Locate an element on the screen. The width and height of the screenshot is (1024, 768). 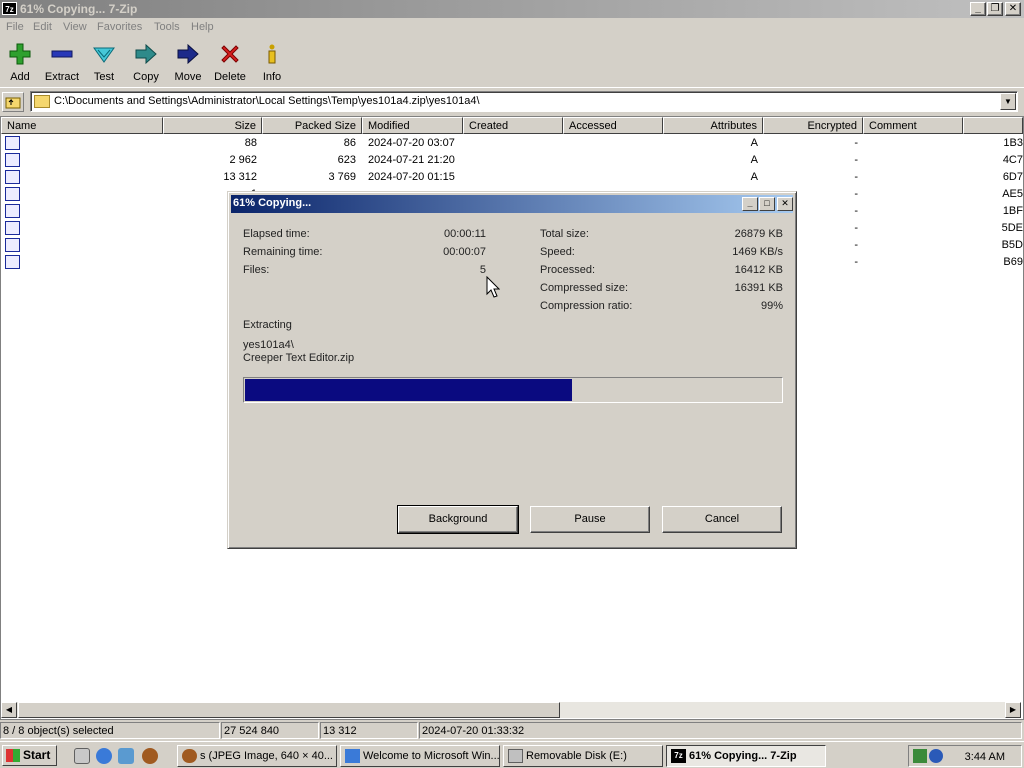
menu-view: View is located at coordinates (75, 27).